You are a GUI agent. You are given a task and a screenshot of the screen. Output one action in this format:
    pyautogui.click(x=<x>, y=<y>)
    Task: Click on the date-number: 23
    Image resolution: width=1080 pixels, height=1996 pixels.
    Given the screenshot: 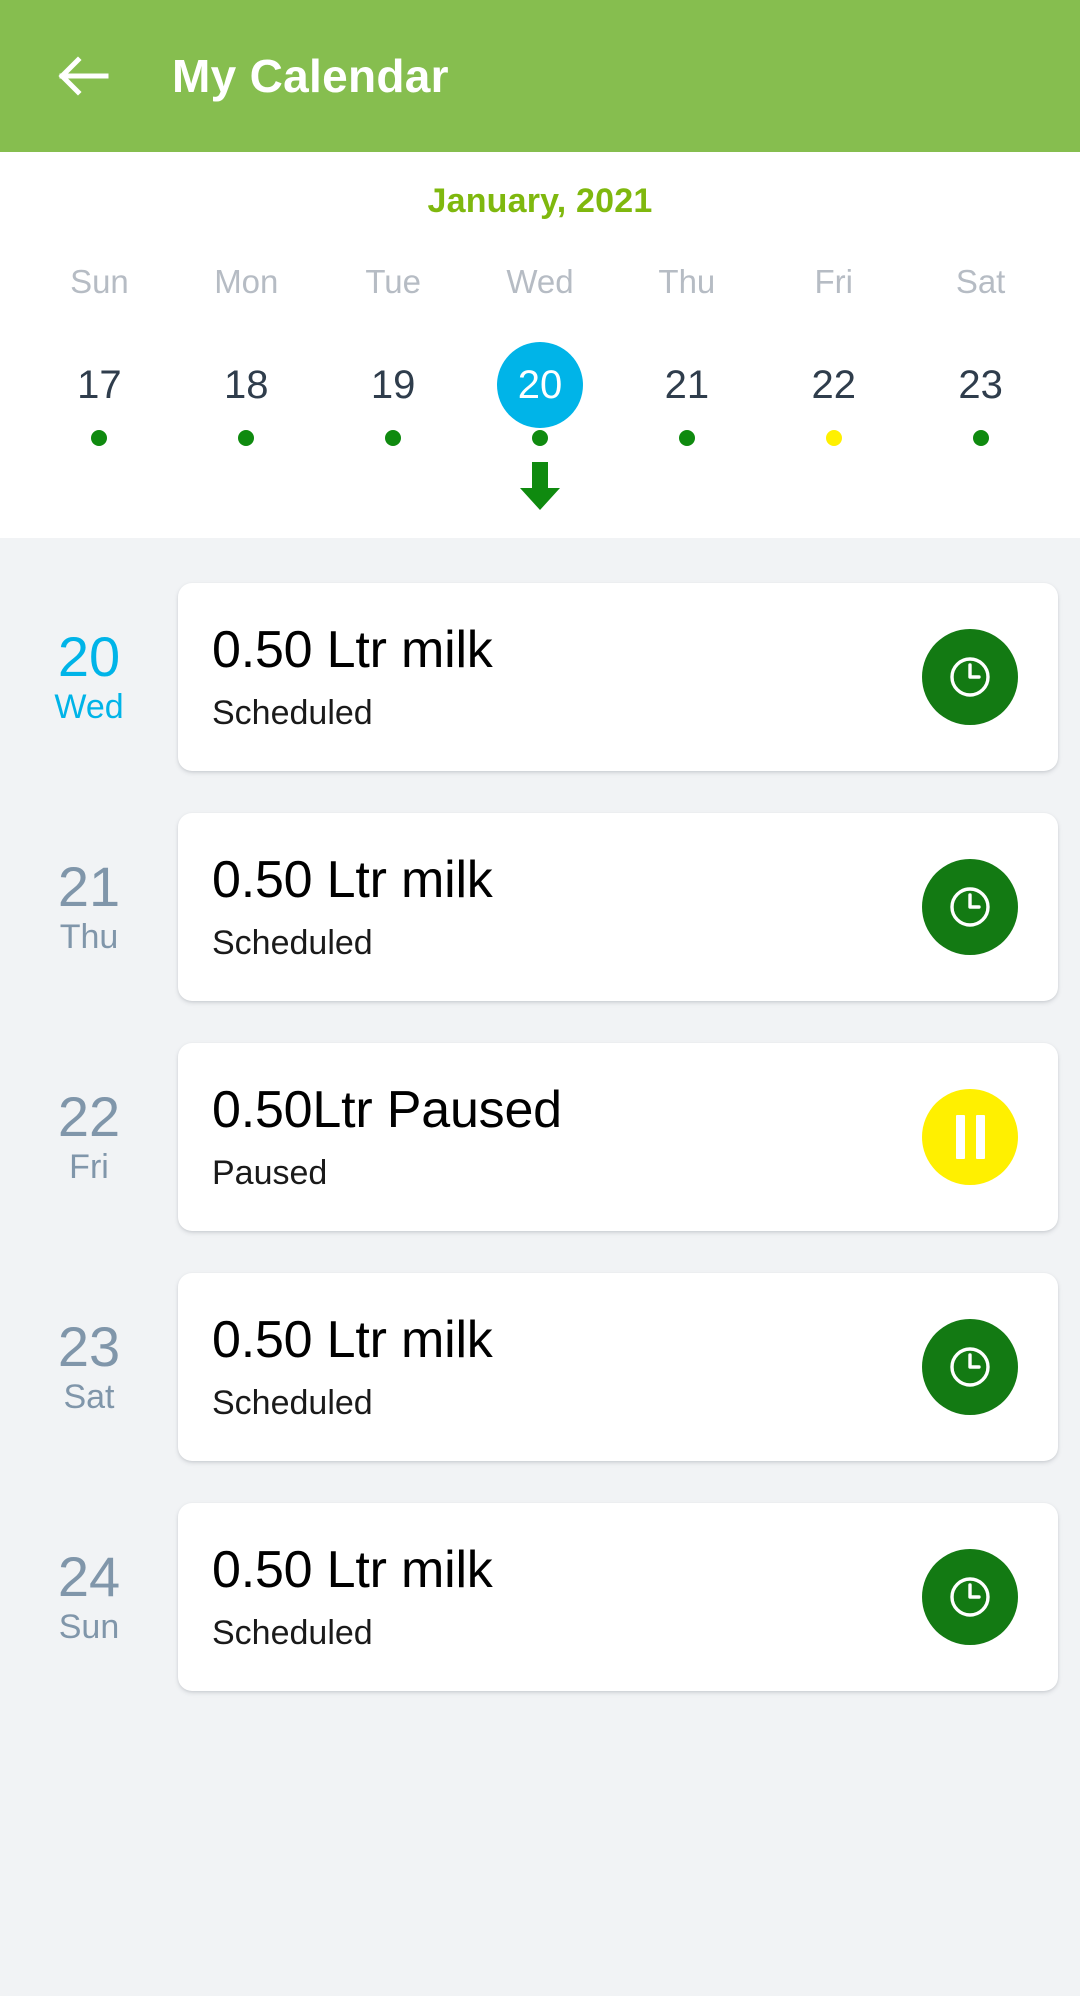 What is the action you would take?
    pyautogui.click(x=980, y=385)
    